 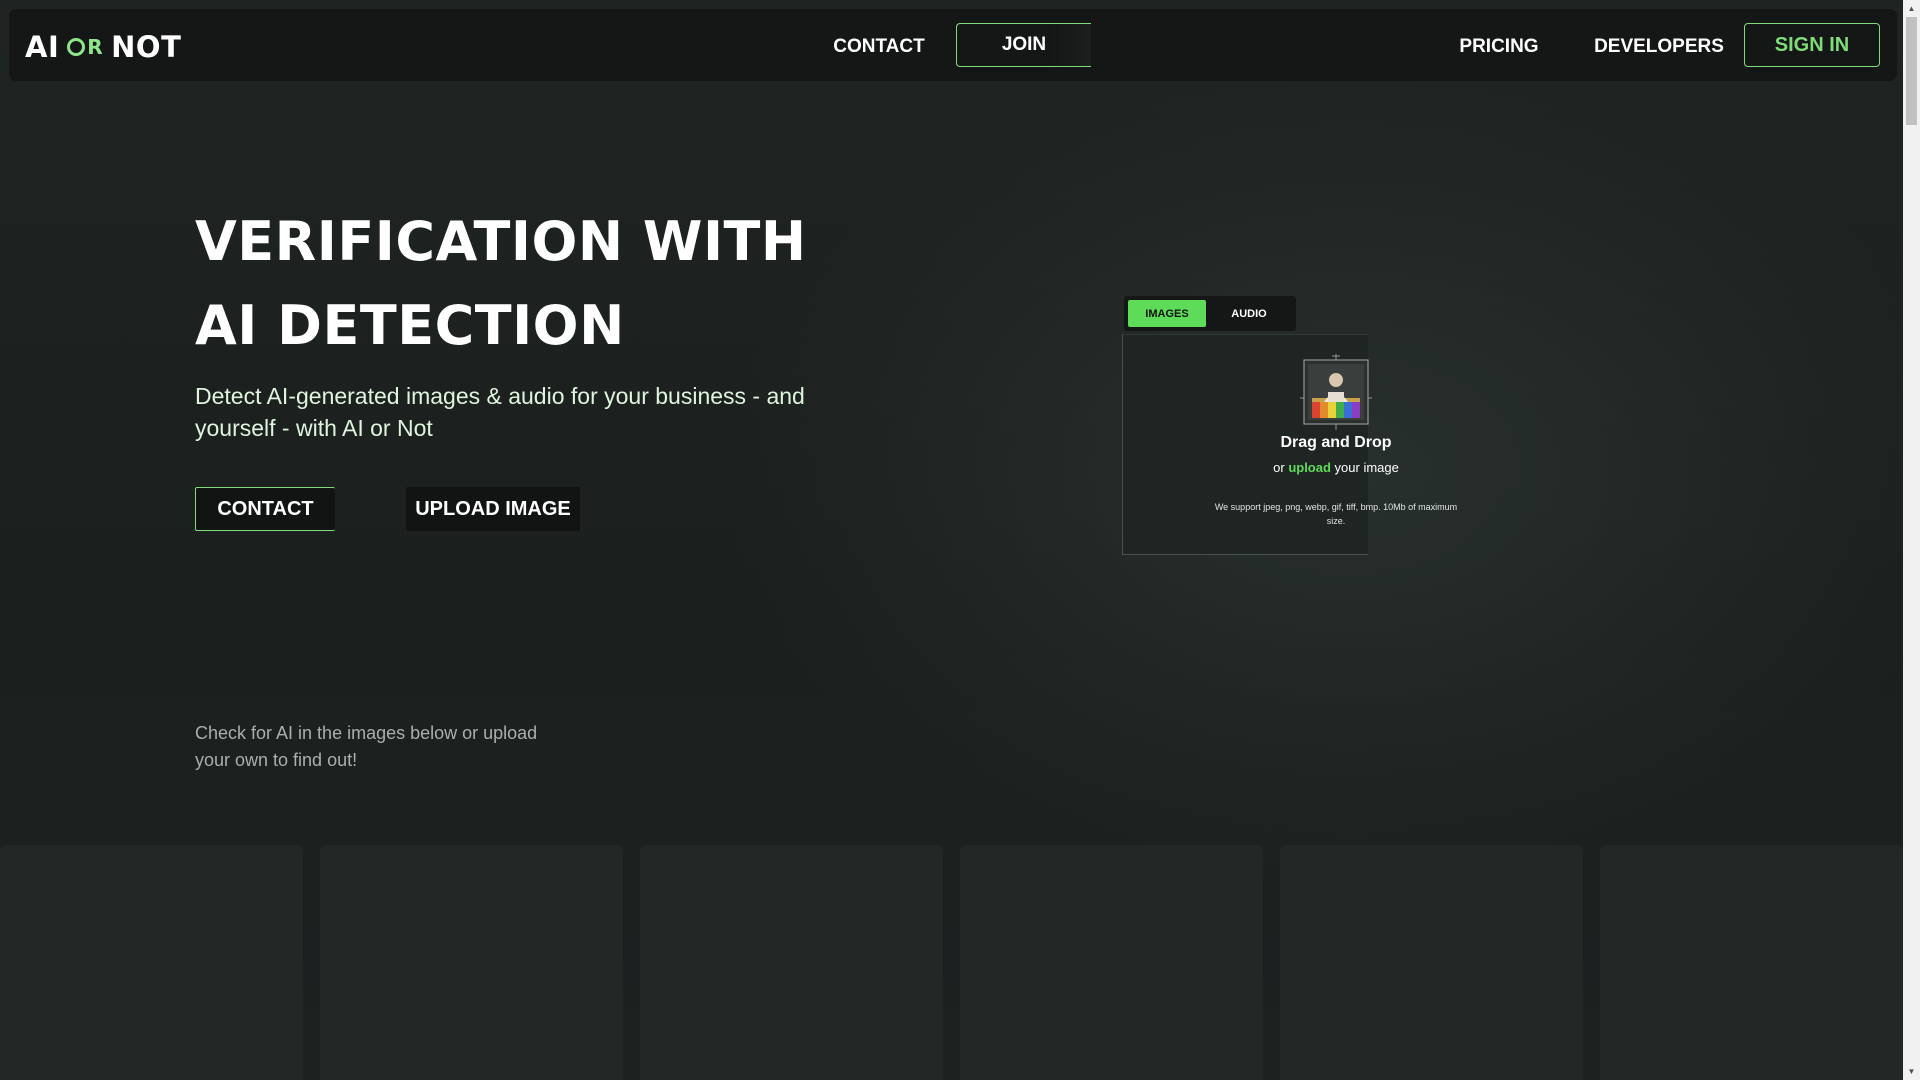 I want to click on tab-images: IMAGES, so click(x=1167, y=313).